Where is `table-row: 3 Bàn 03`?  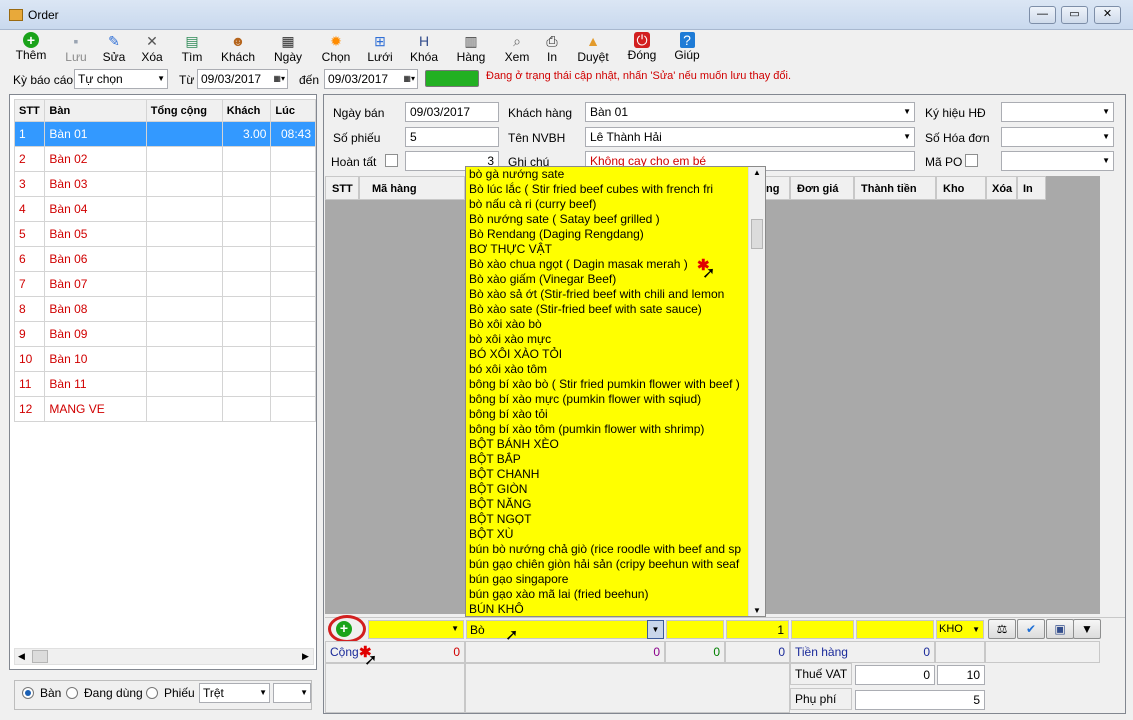
table-row: 3 Bàn 03 is located at coordinates (164, 184).